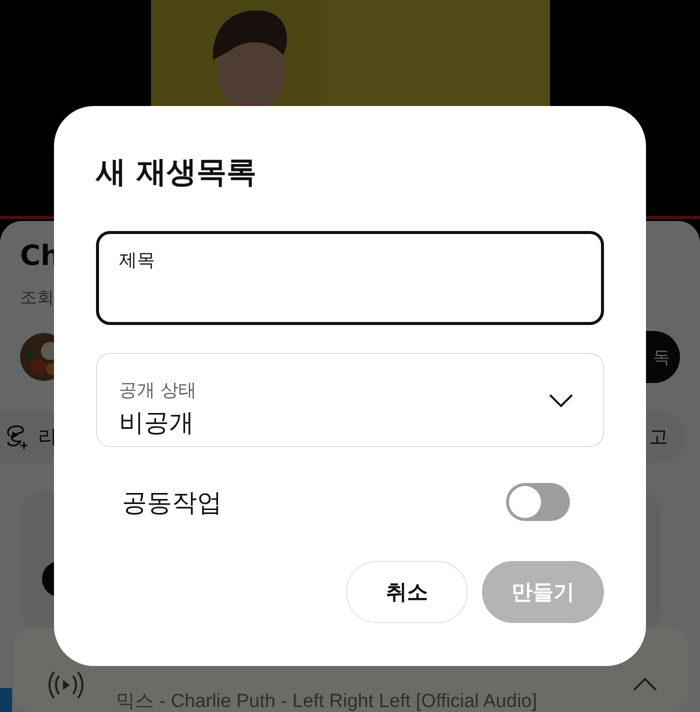 The width and height of the screenshot is (700, 712). Describe the element at coordinates (176, 173) in the screenshot. I see `dialog-title: 새 재생목록` at that location.